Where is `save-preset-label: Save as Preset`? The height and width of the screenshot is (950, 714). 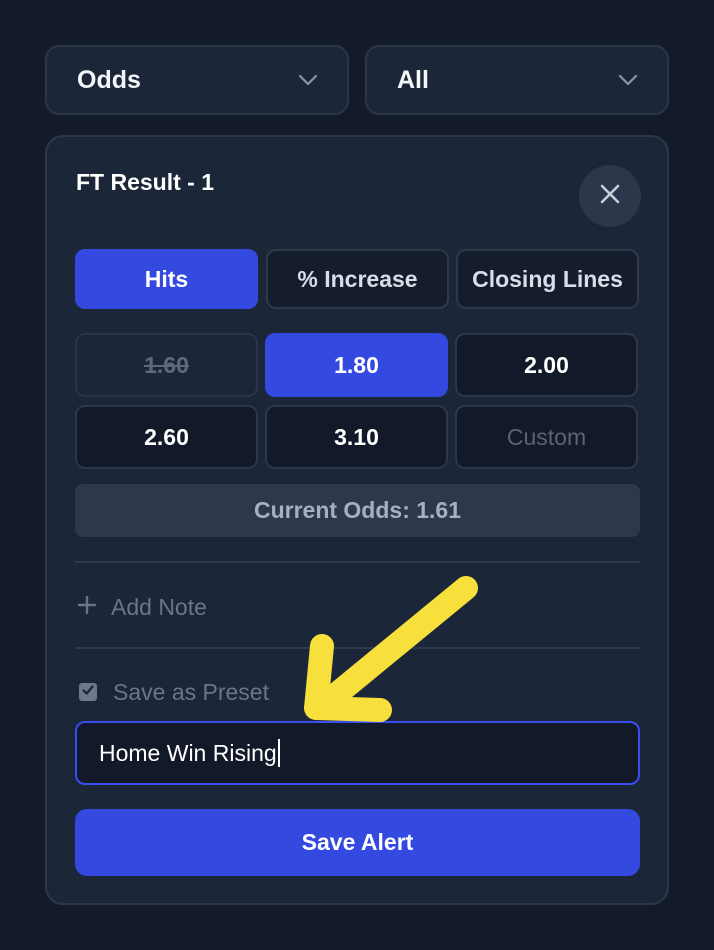
save-preset-label: Save as Preset is located at coordinates (191, 691).